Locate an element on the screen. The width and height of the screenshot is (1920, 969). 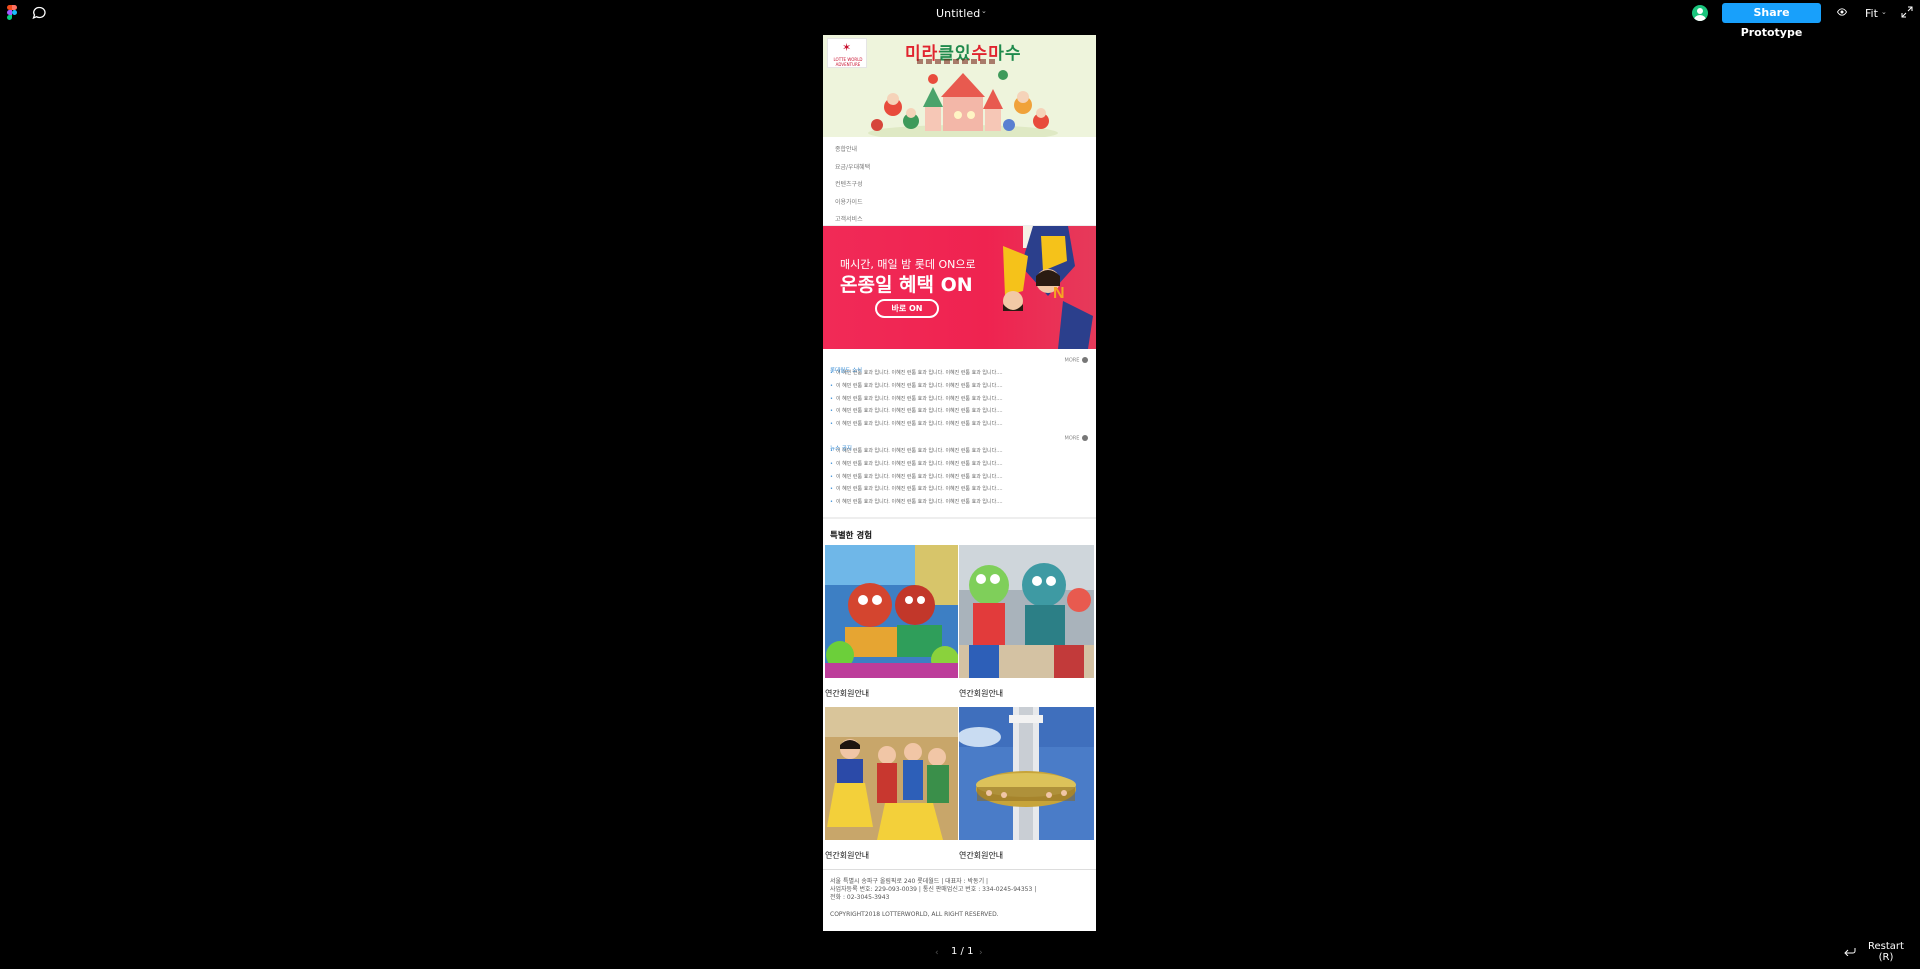
hero-subtitle-graphic is located at coordinates (957, 61).